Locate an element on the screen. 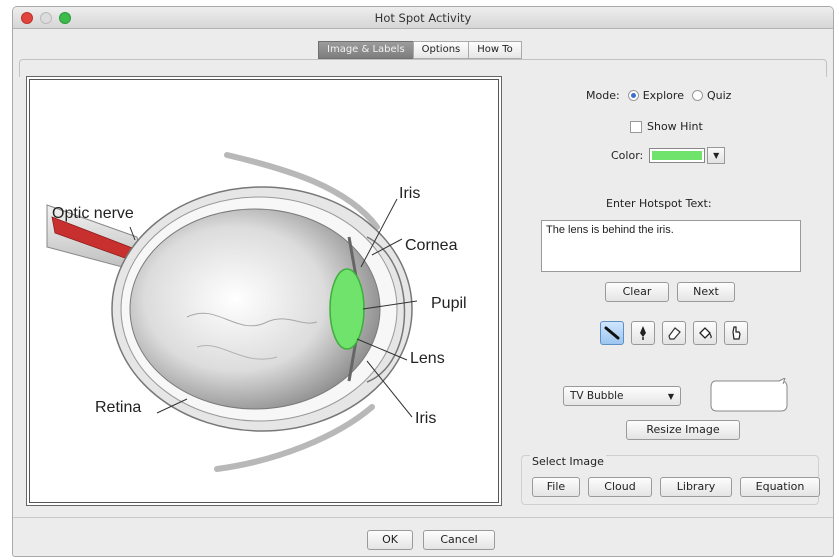  resize-image-button: Resize Image is located at coordinates (683, 430).